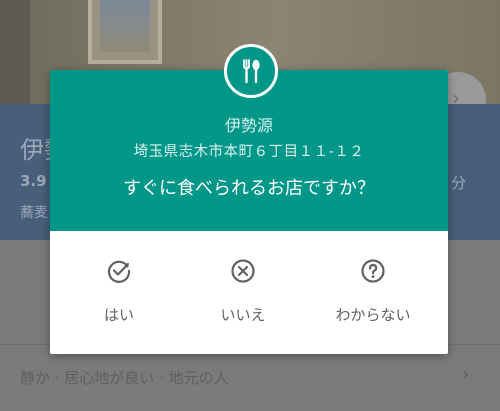  What do you see at coordinates (243, 315) in the screenshot?
I see `no-label: いいえ` at bounding box center [243, 315].